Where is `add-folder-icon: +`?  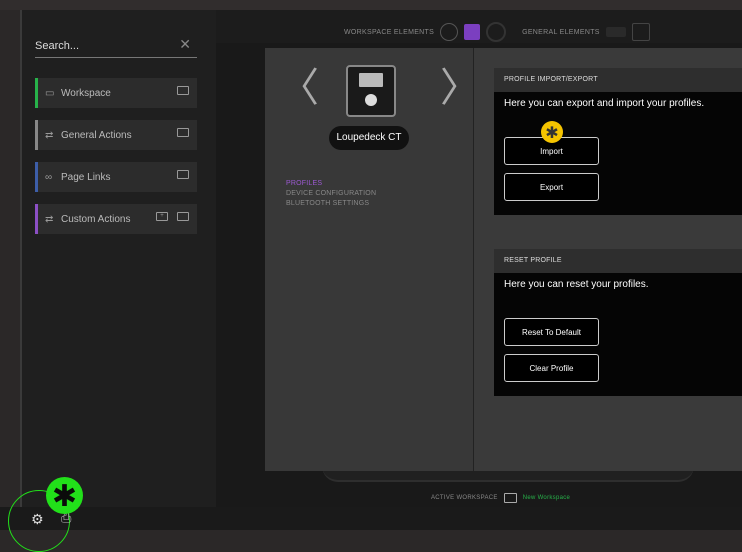 add-folder-icon: + is located at coordinates (162, 216).